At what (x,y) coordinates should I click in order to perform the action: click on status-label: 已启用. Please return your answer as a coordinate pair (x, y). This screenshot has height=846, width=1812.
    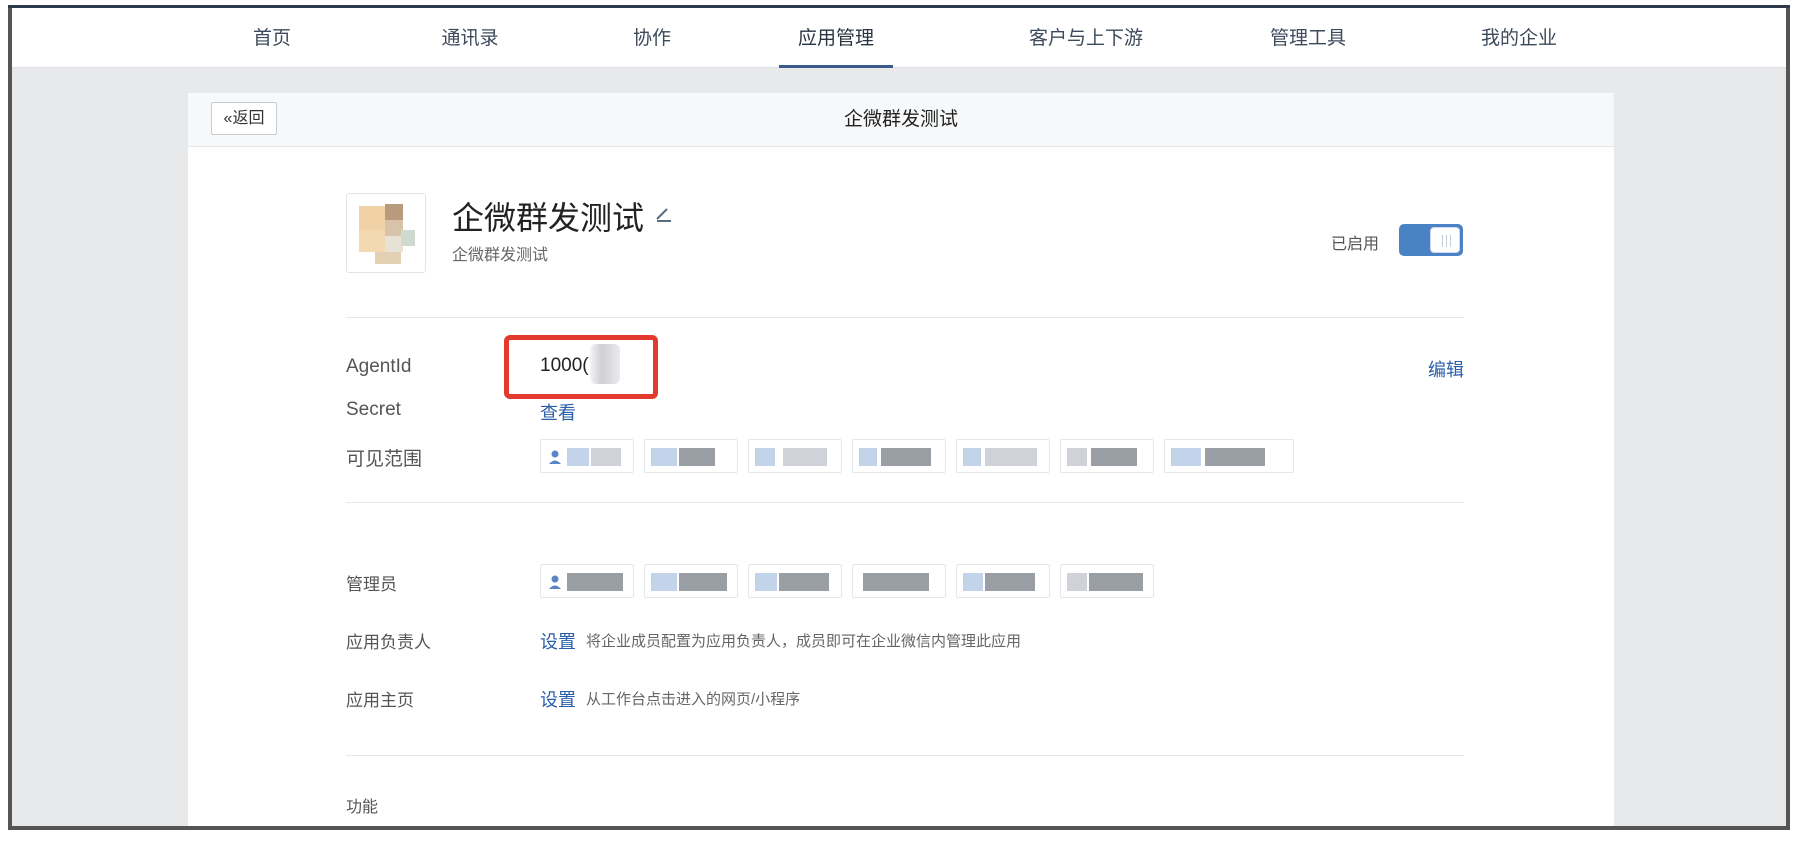
    Looking at the image, I should click on (1355, 244).